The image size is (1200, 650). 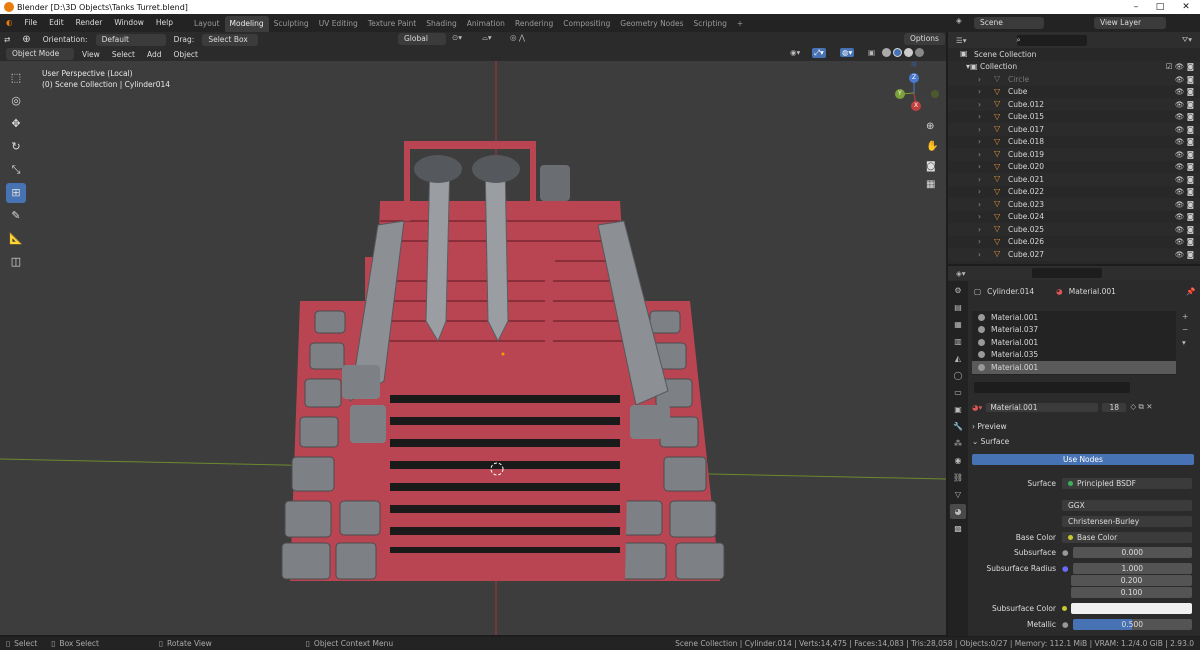 I want to click on drag-dropdown: Select Box, so click(x=230, y=39).